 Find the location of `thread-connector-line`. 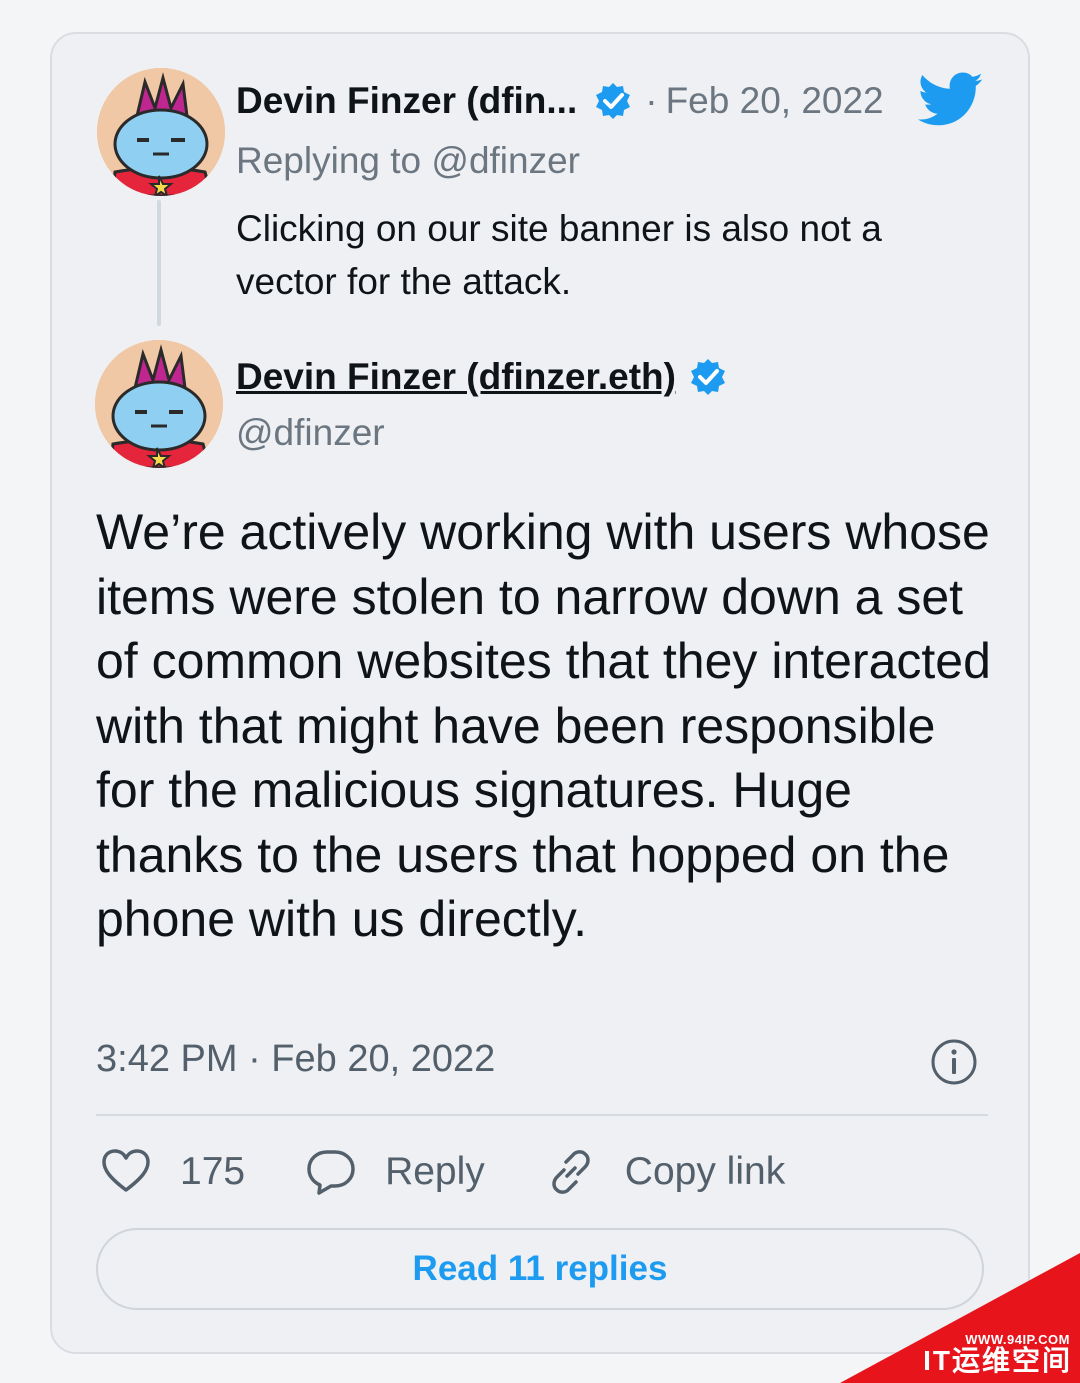

thread-connector-line is located at coordinates (159, 263).